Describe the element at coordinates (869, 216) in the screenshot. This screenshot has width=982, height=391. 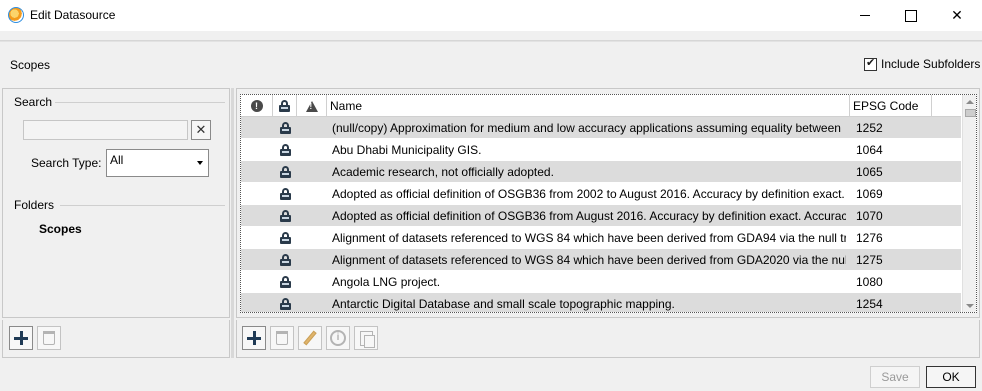
I see `row-epsg: 1070` at that location.